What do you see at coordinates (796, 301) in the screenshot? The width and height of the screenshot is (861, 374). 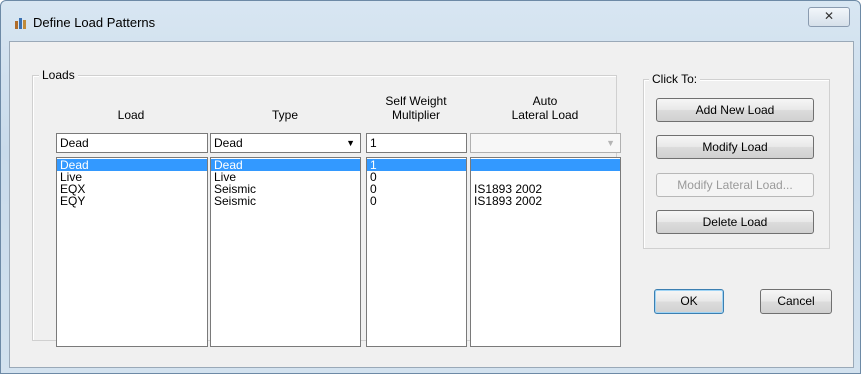 I see `cancel-button: Cancel` at bounding box center [796, 301].